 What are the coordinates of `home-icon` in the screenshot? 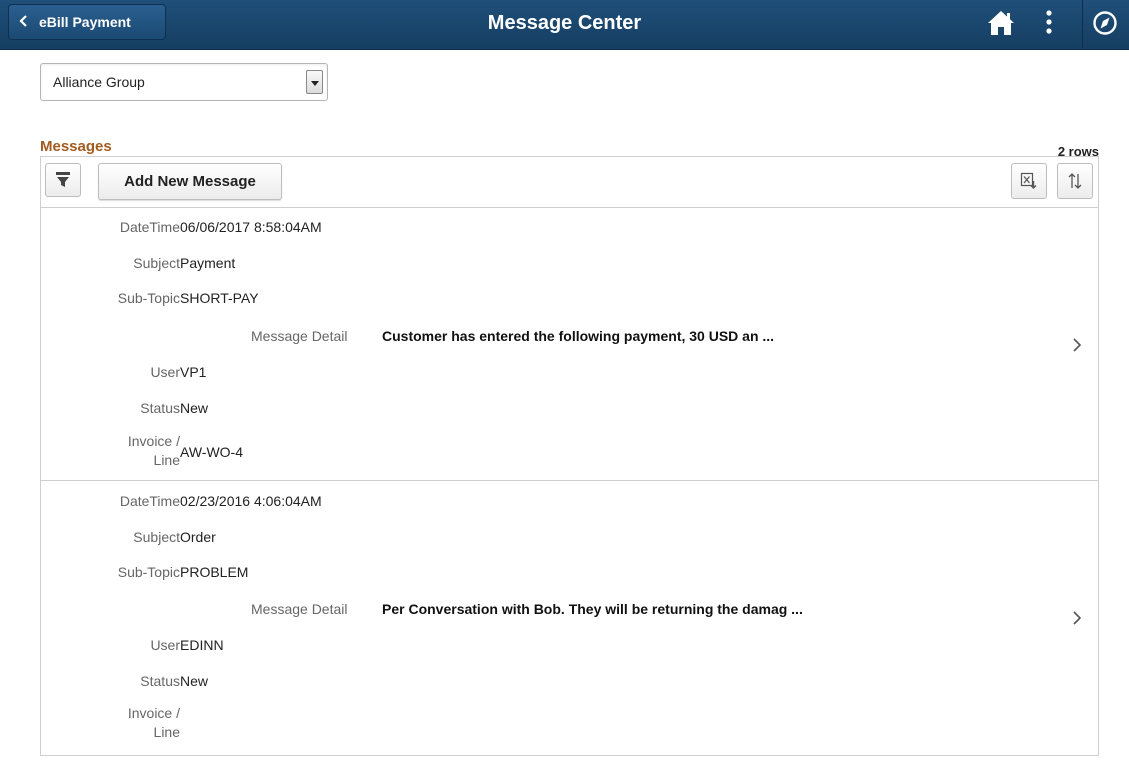 It's located at (1001, 25).